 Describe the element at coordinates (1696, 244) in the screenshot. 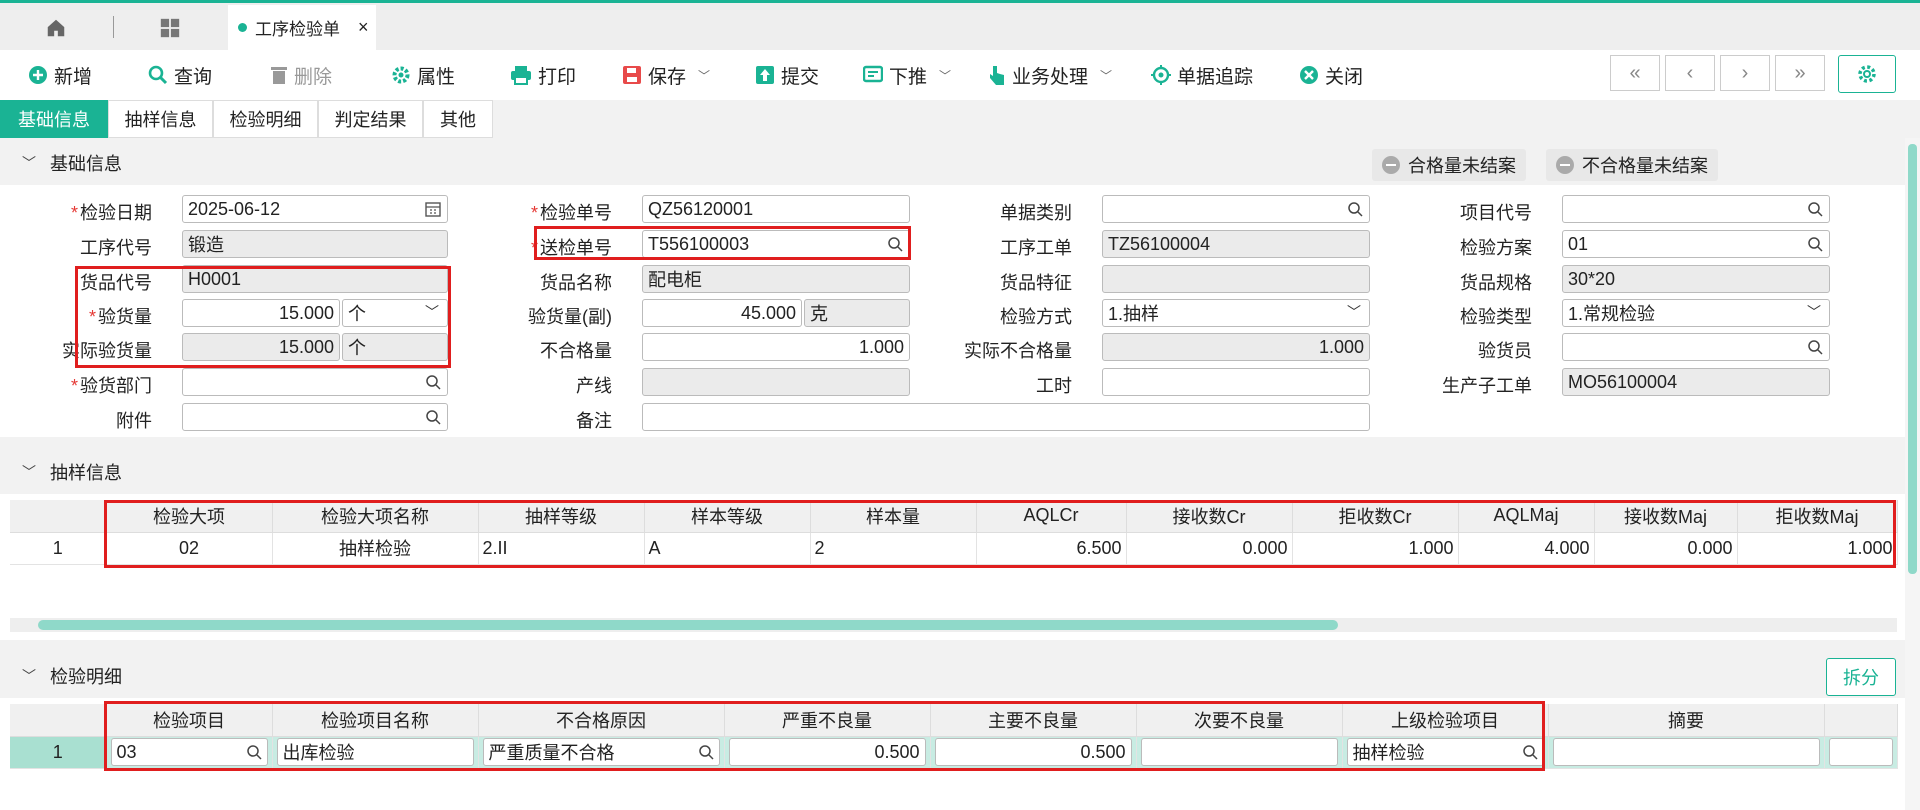

I see `check-plan-field: 01` at that location.